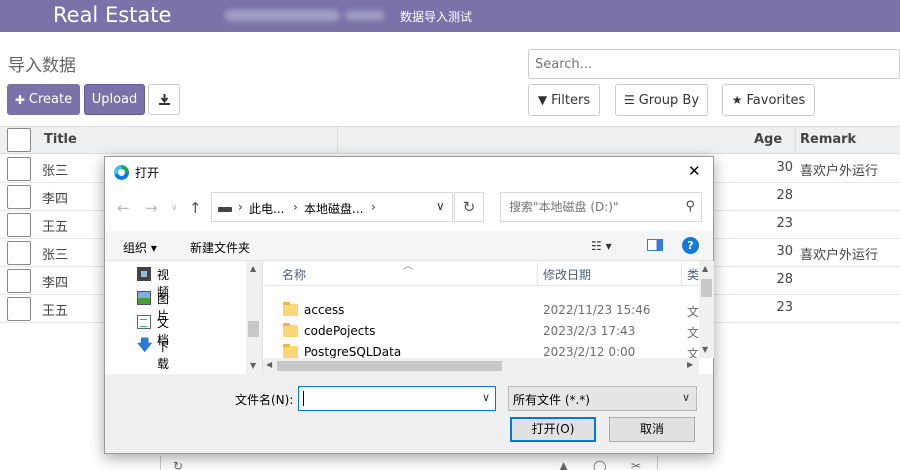 This screenshot has height=470, width=900. I want to click on column-type: 类, so click(693, 274).